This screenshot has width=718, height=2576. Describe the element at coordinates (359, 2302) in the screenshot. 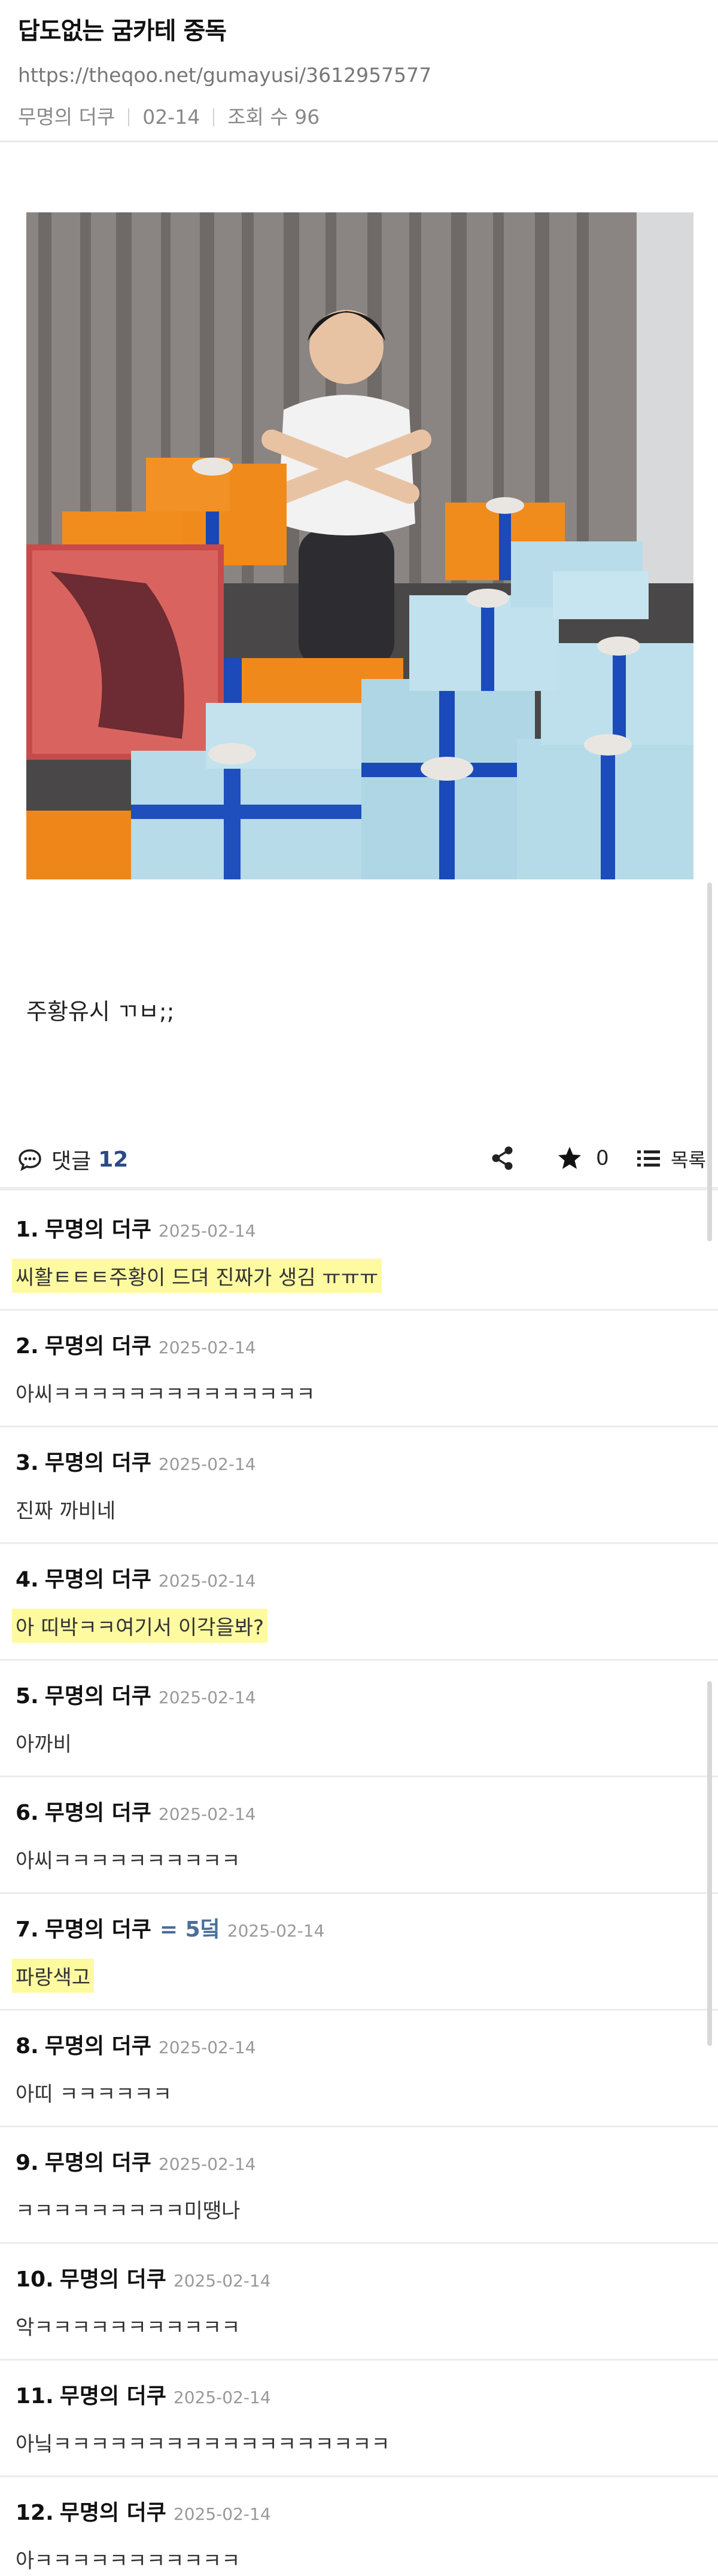

I see `comment-item: 10. 무명의 더쿠 2025-02-14 악ㅋㅋㅋㅋㅋㅋㅋㅋㅋㅋㅋ` at that location.